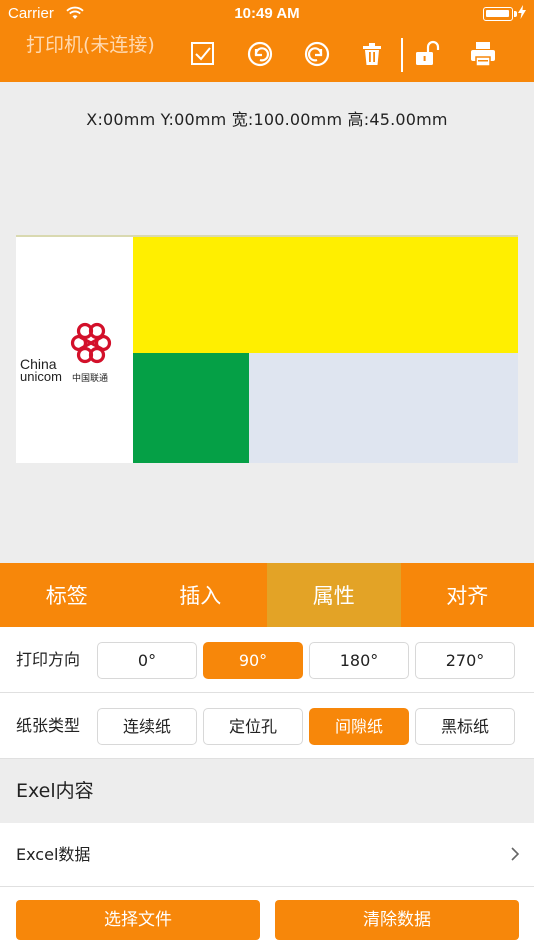  What do you see at coordinates (402, 55) in the screenshot?
I see `toolbar-divider` at bounding box center [402, 55].